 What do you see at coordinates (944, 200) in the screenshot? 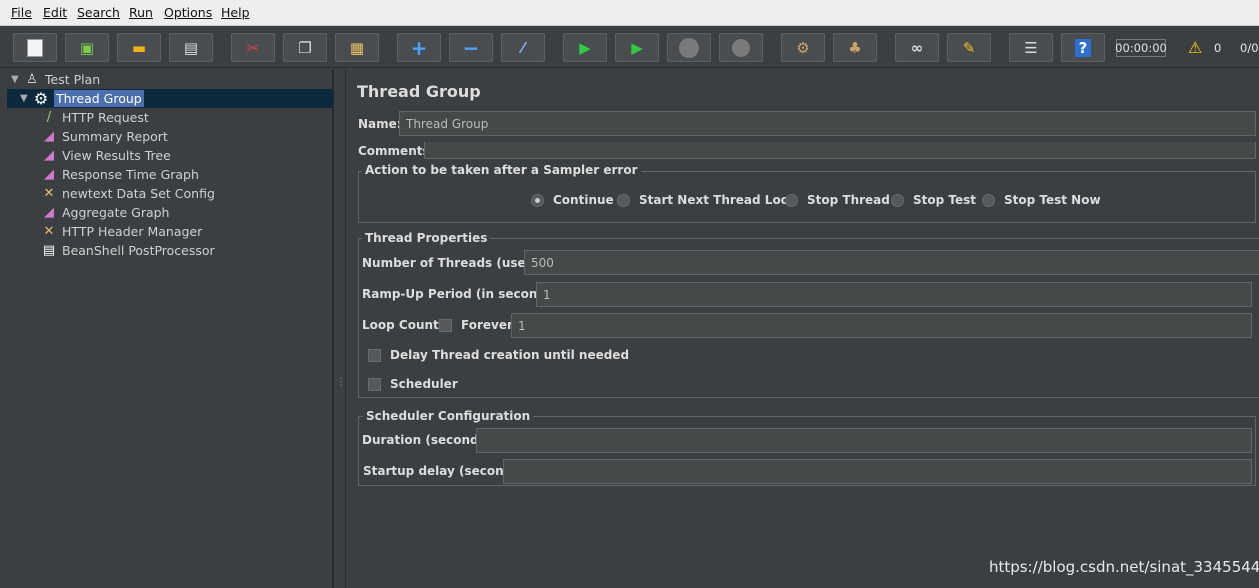
I see `radio-label: Stop Test` at bounding box center [944, 200].